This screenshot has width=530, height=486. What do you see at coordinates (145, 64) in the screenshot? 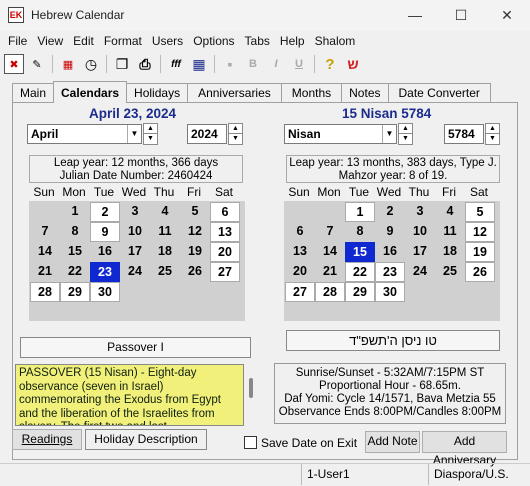
I see `print-icon: ⎙` at bounding box center [145, 64].